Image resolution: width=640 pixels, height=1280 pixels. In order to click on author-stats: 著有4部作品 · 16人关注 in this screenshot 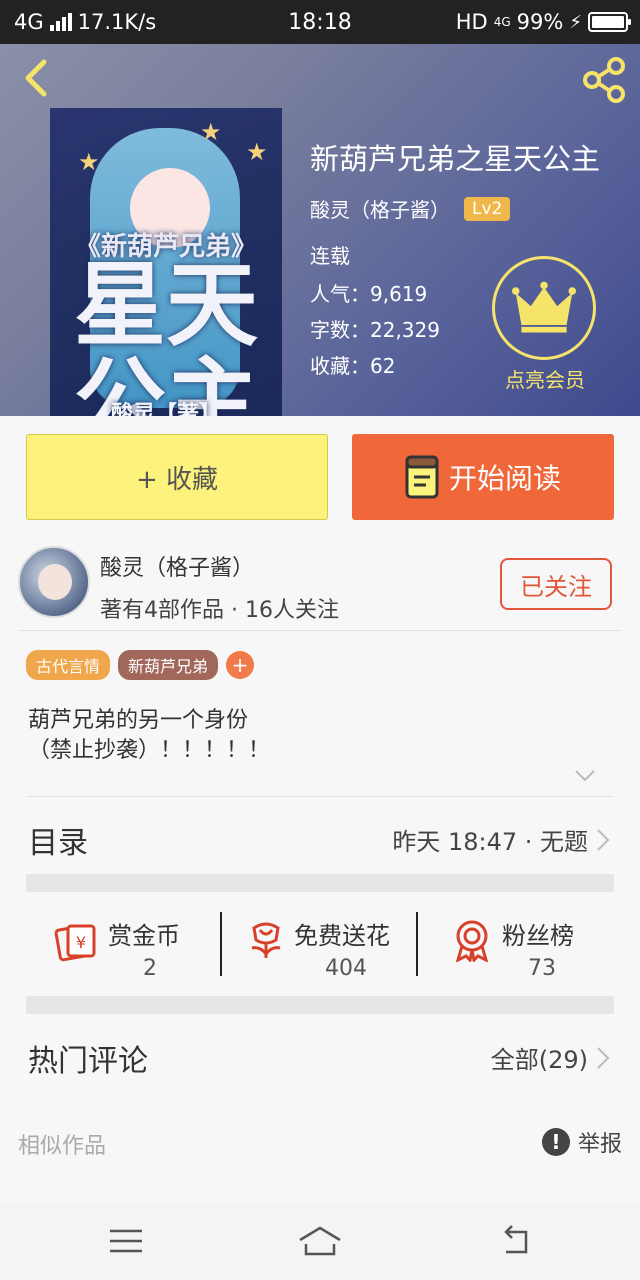, I will do `click(219, 610)`.